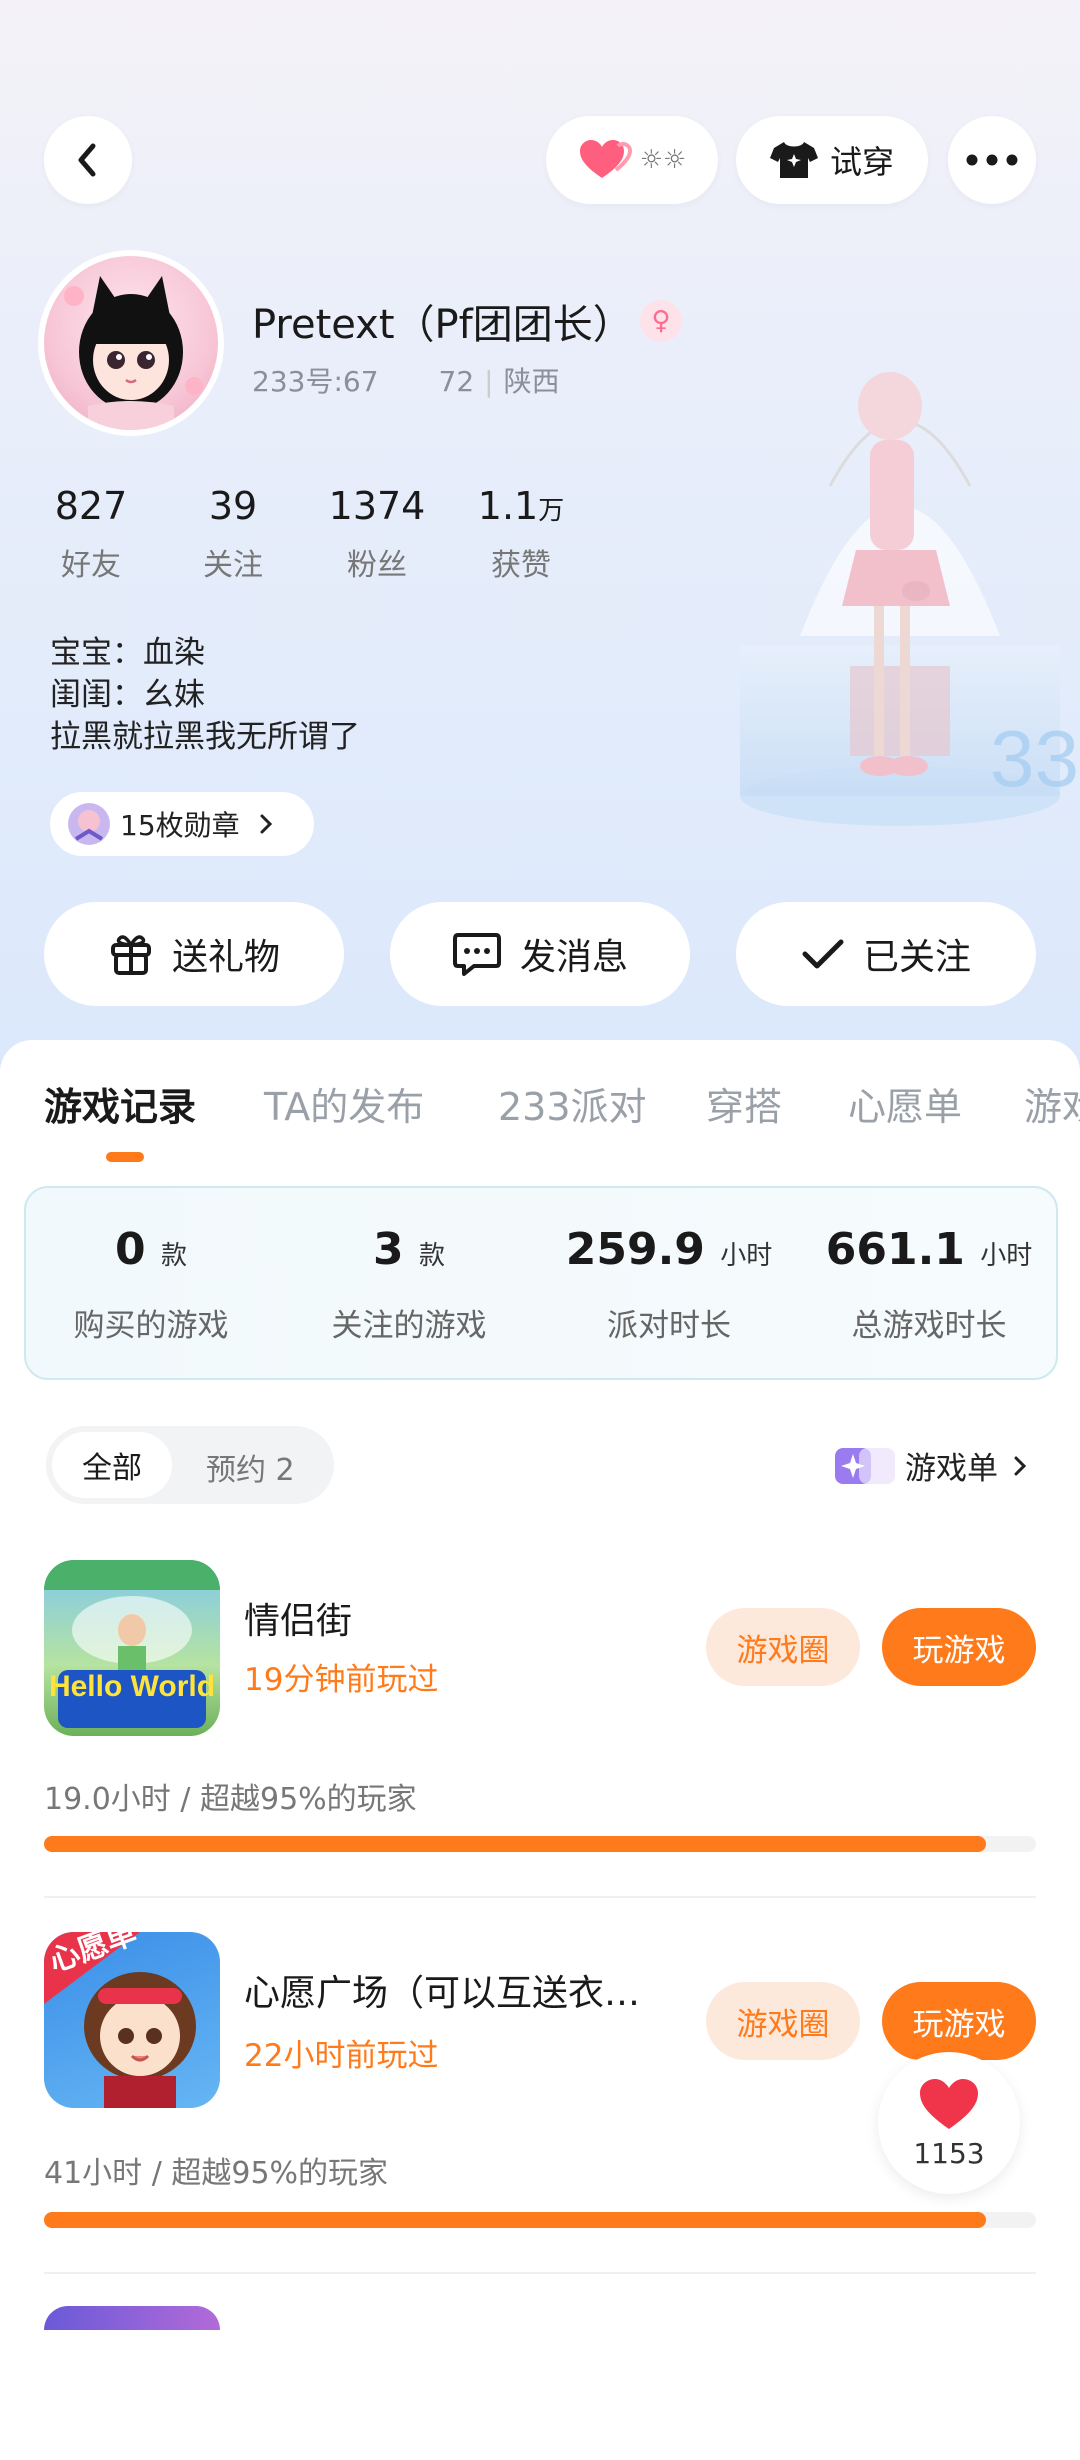 Image resolution: width=1080 pixels, height=2460 pixels. I want to click on stat-friends-label: 好友, so click(91, 565).